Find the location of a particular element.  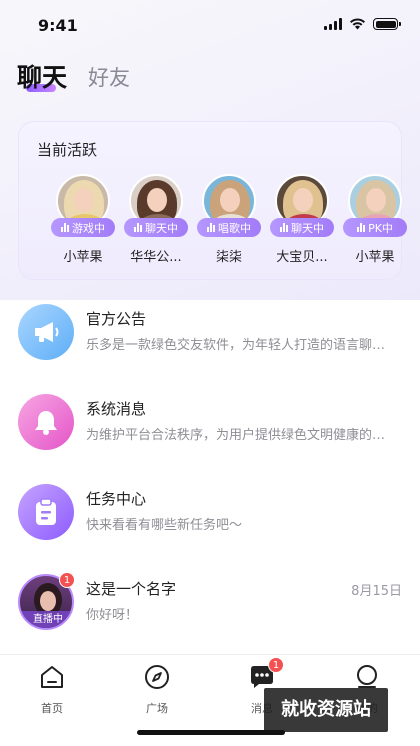

status-badge: PK中 is located at coordinates (375, 227).